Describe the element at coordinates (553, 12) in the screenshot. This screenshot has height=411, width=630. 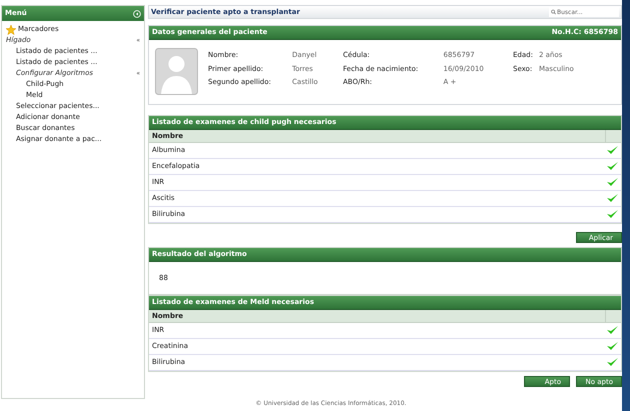
I see `search-icon` at that location.